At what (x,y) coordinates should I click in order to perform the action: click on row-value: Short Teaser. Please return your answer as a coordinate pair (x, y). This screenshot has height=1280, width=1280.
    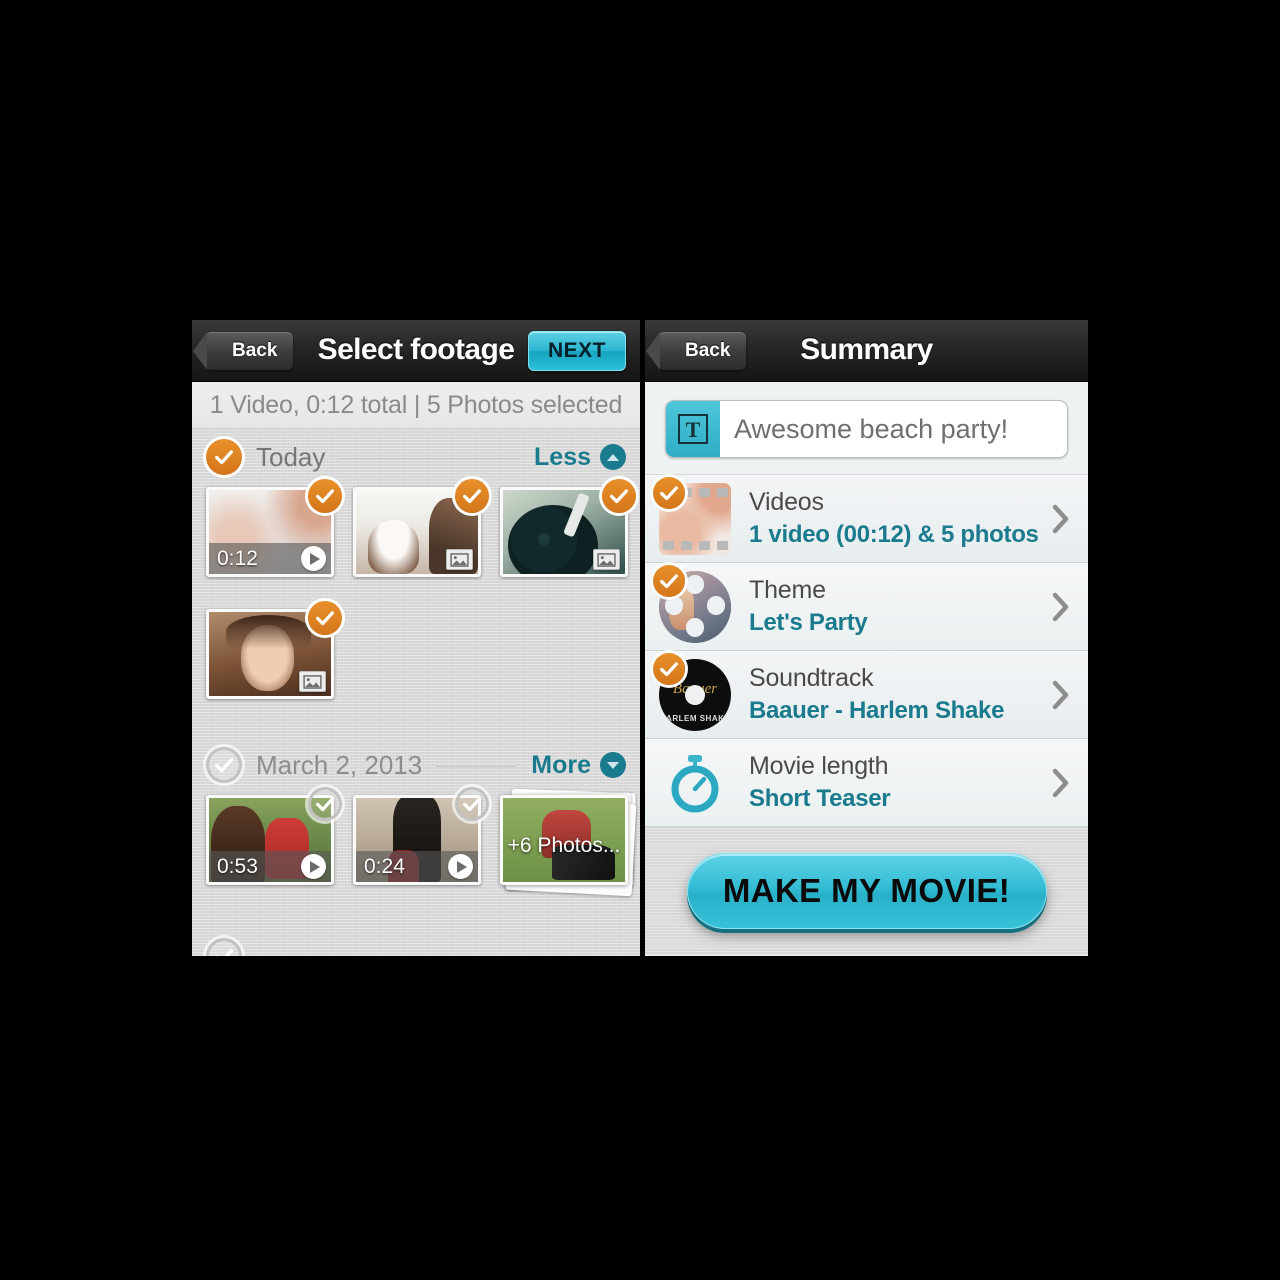
    Looking at the image, I should click on (820, 798).